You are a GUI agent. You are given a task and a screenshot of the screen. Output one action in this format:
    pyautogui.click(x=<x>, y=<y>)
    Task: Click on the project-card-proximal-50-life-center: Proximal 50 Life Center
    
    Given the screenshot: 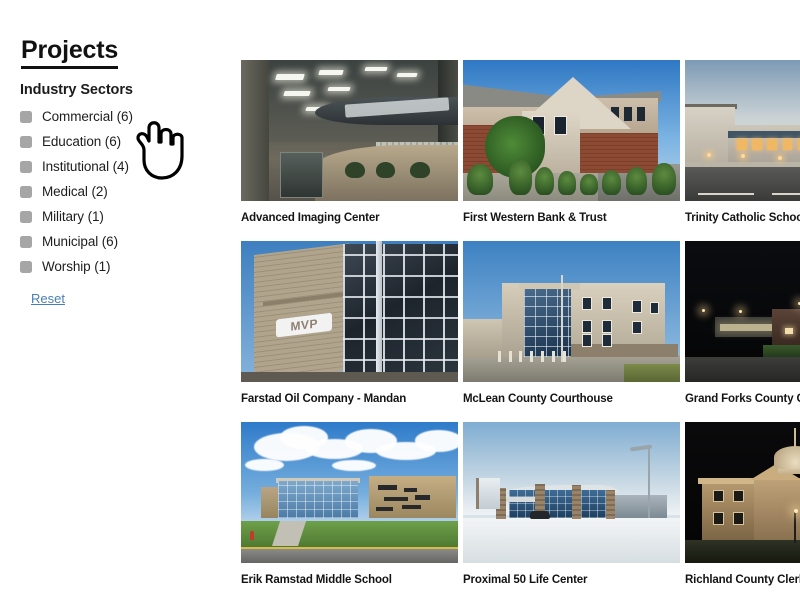 What is the action you would take?
    pyautogui.click(x=571, y=504)
    